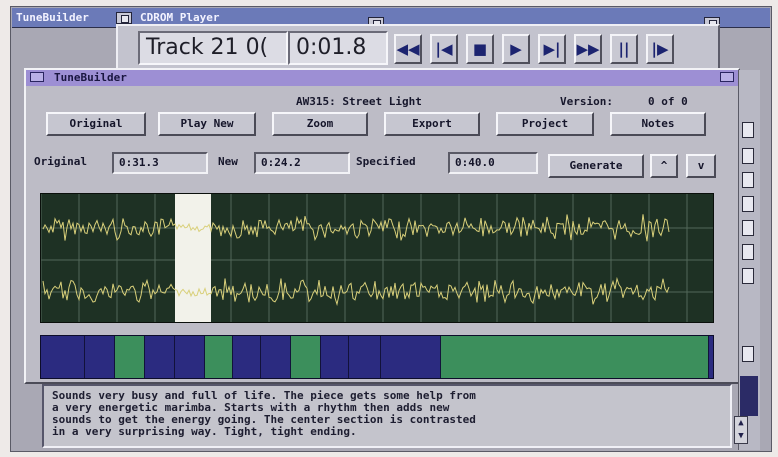 Image resolution: width=778 pixels, height=457 pixels. Describe the element at coordinates (660, 49) in the screenshot. I see `step-forward-button: |▶` at that location.